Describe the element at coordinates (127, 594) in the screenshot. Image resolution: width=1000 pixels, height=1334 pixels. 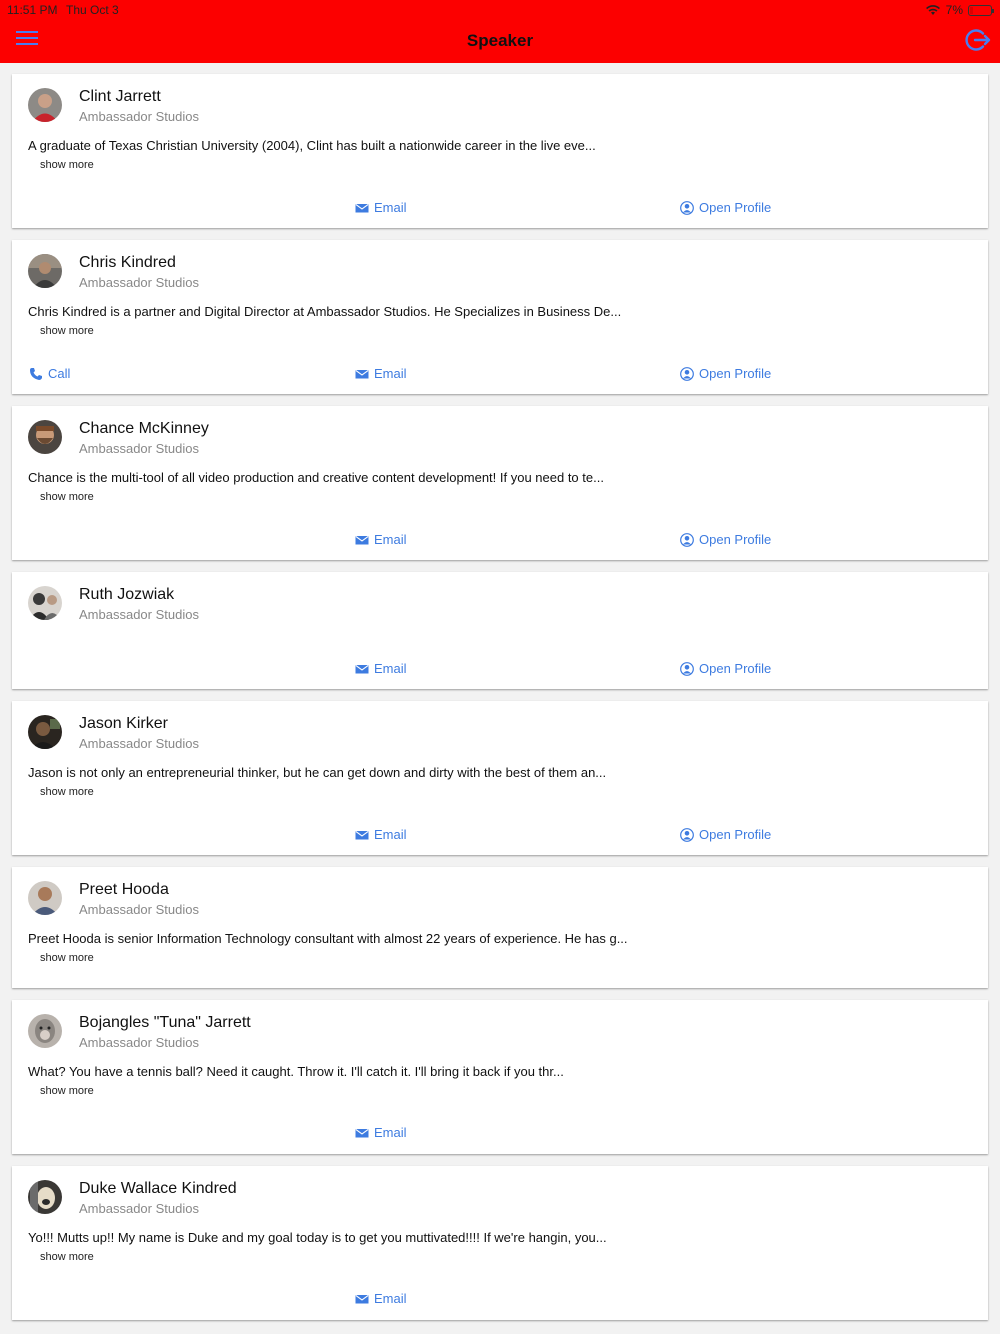
I see `speaker-name: Ruth Jozwiak` at that location.